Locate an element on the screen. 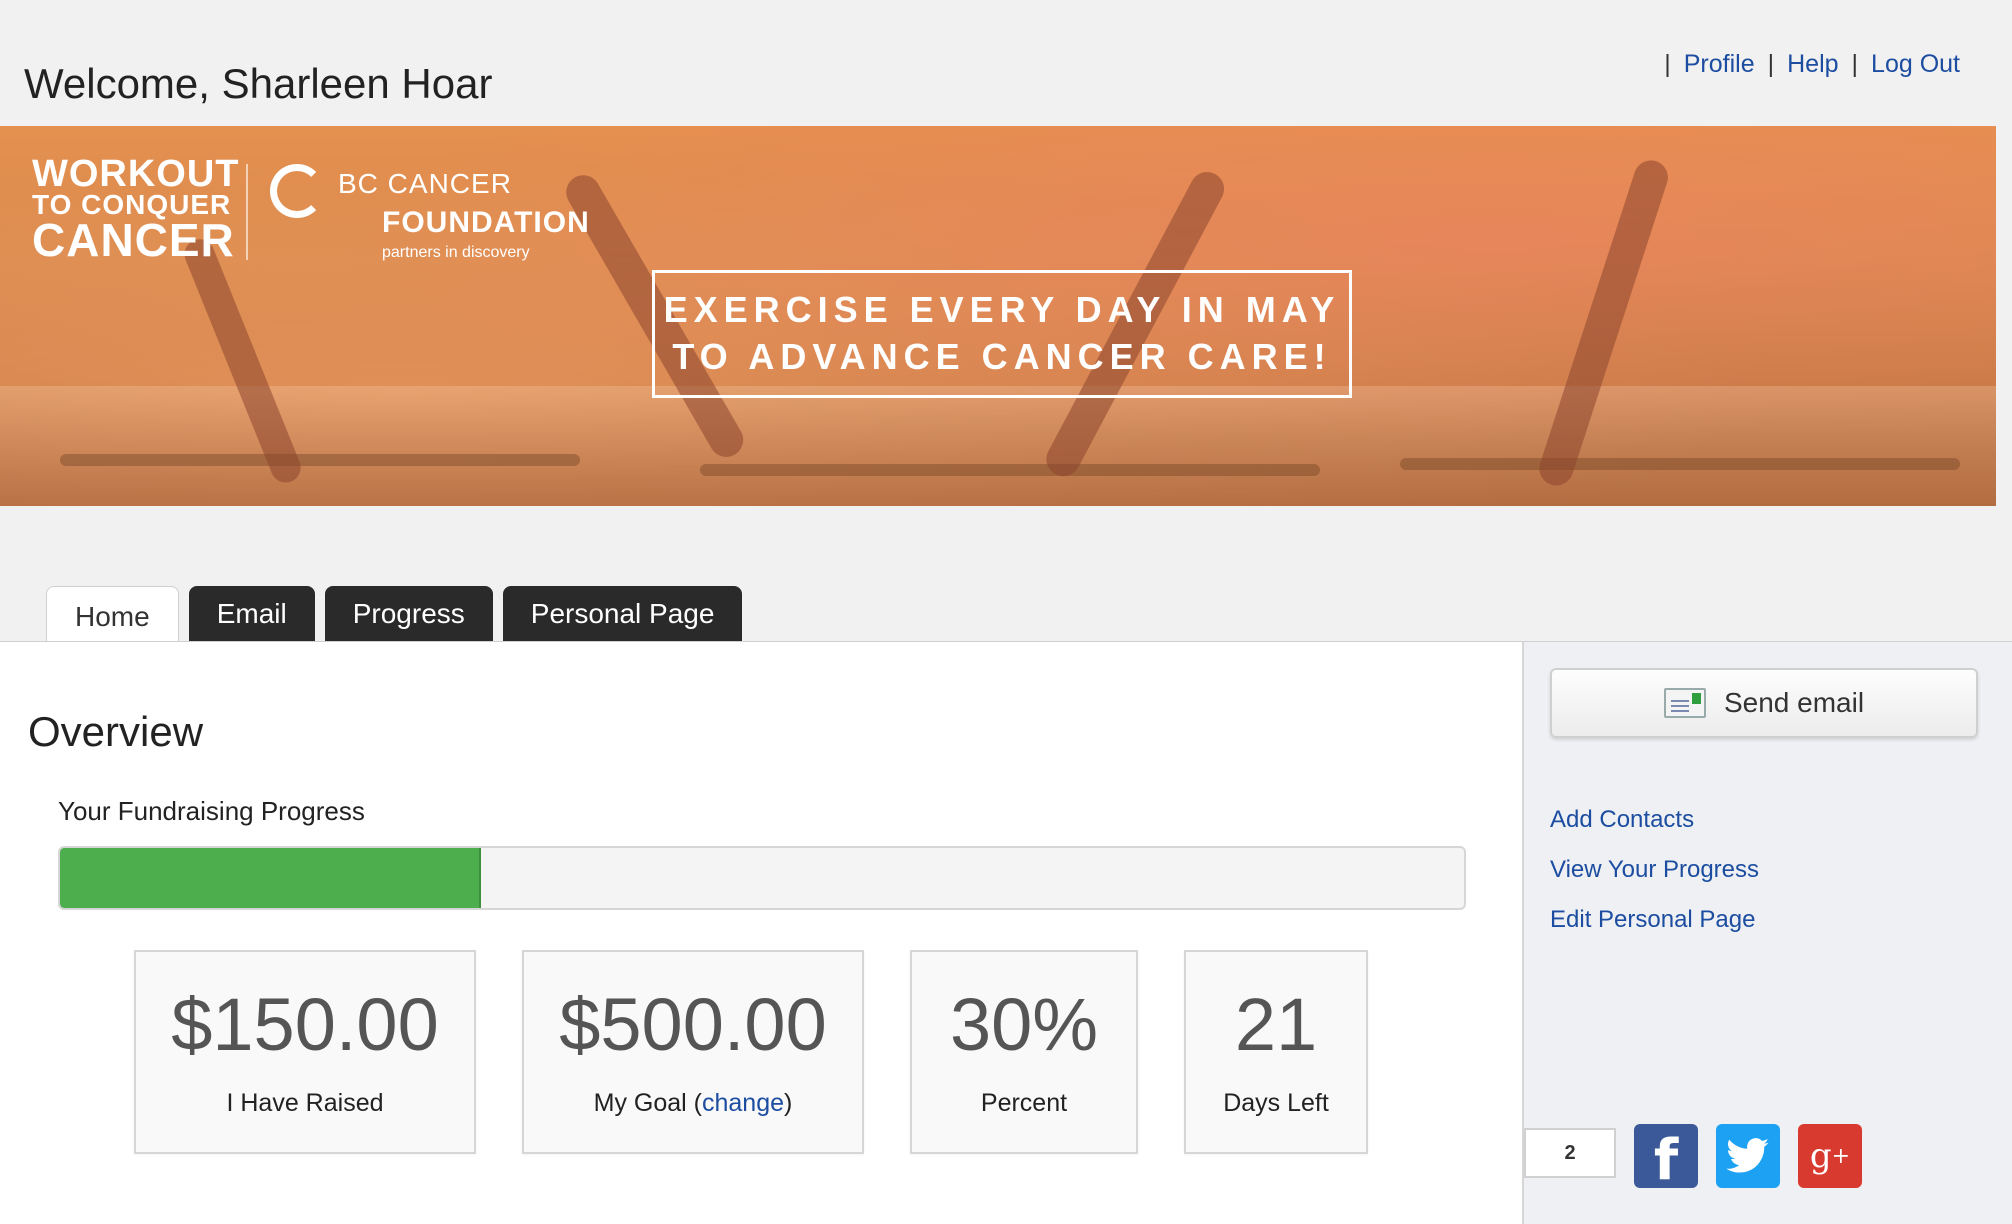 Image resolution: width=2012 pixels, height=1224 pixels. stat-label: I Have Raised is located at coordinates (305, 1103).